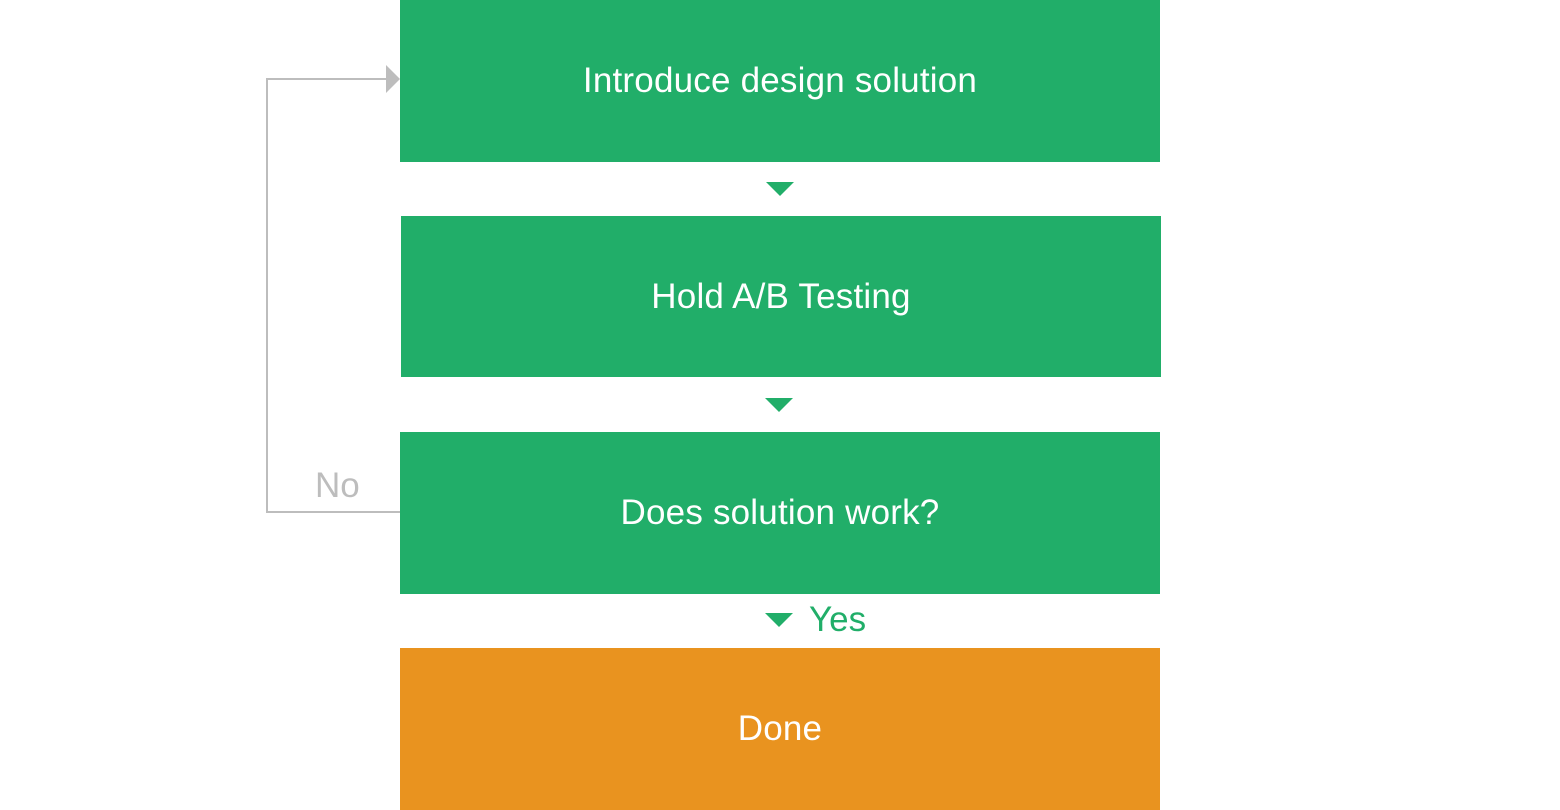 This screenshot has height=810, width=1560. I want to click on no-loop-line, so click(333, 295).